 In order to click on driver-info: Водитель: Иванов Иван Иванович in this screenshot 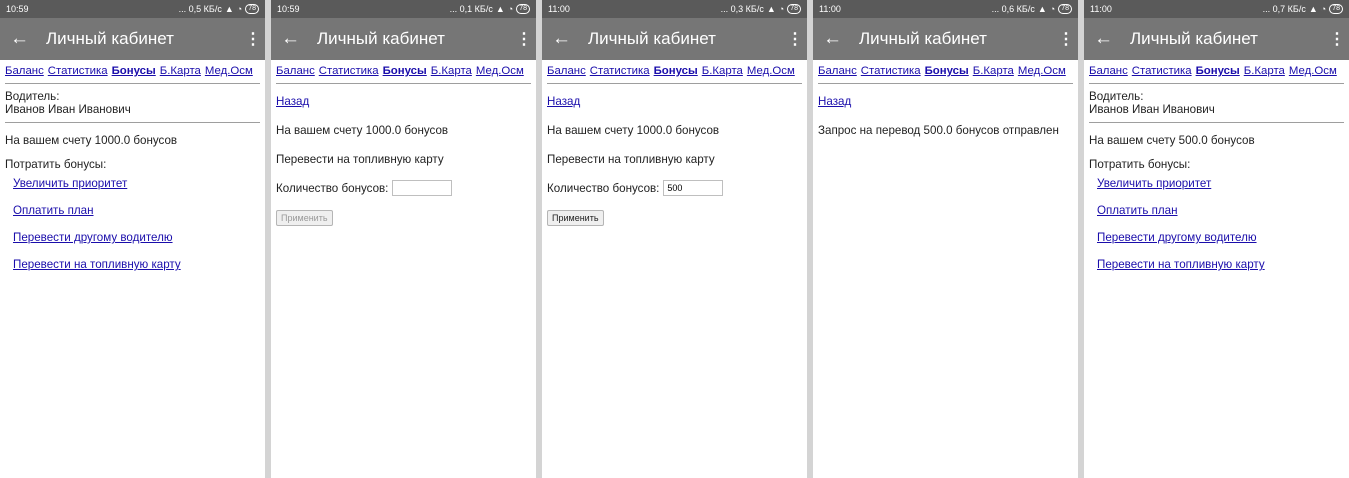, I will do `click(132, 103)`.